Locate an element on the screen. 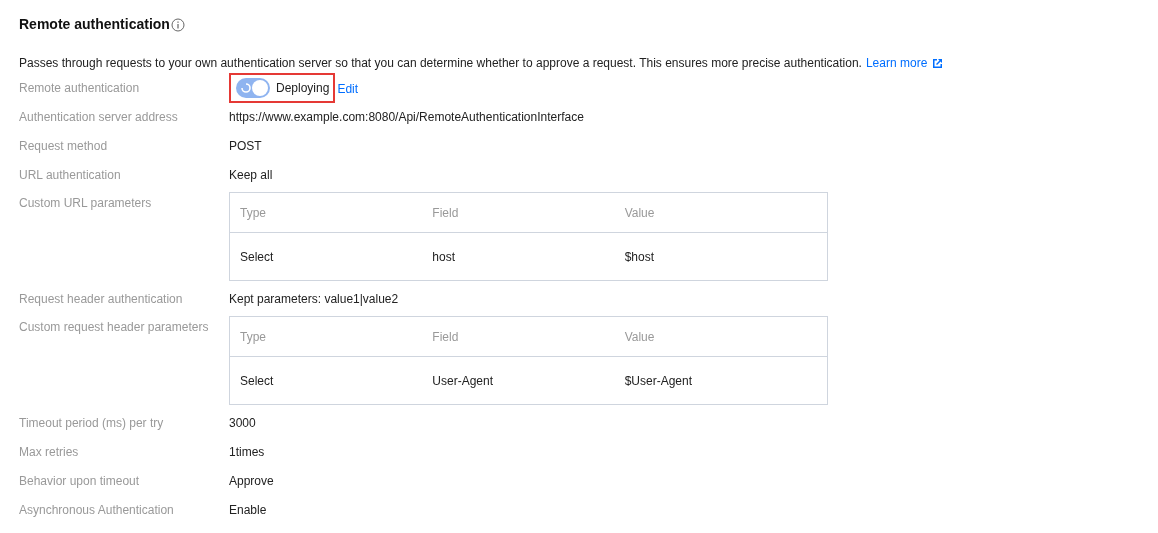 The width and height of the screenshot is (1158, 533). field-label: Custom request header parameters is located at coordinates (114, 327).